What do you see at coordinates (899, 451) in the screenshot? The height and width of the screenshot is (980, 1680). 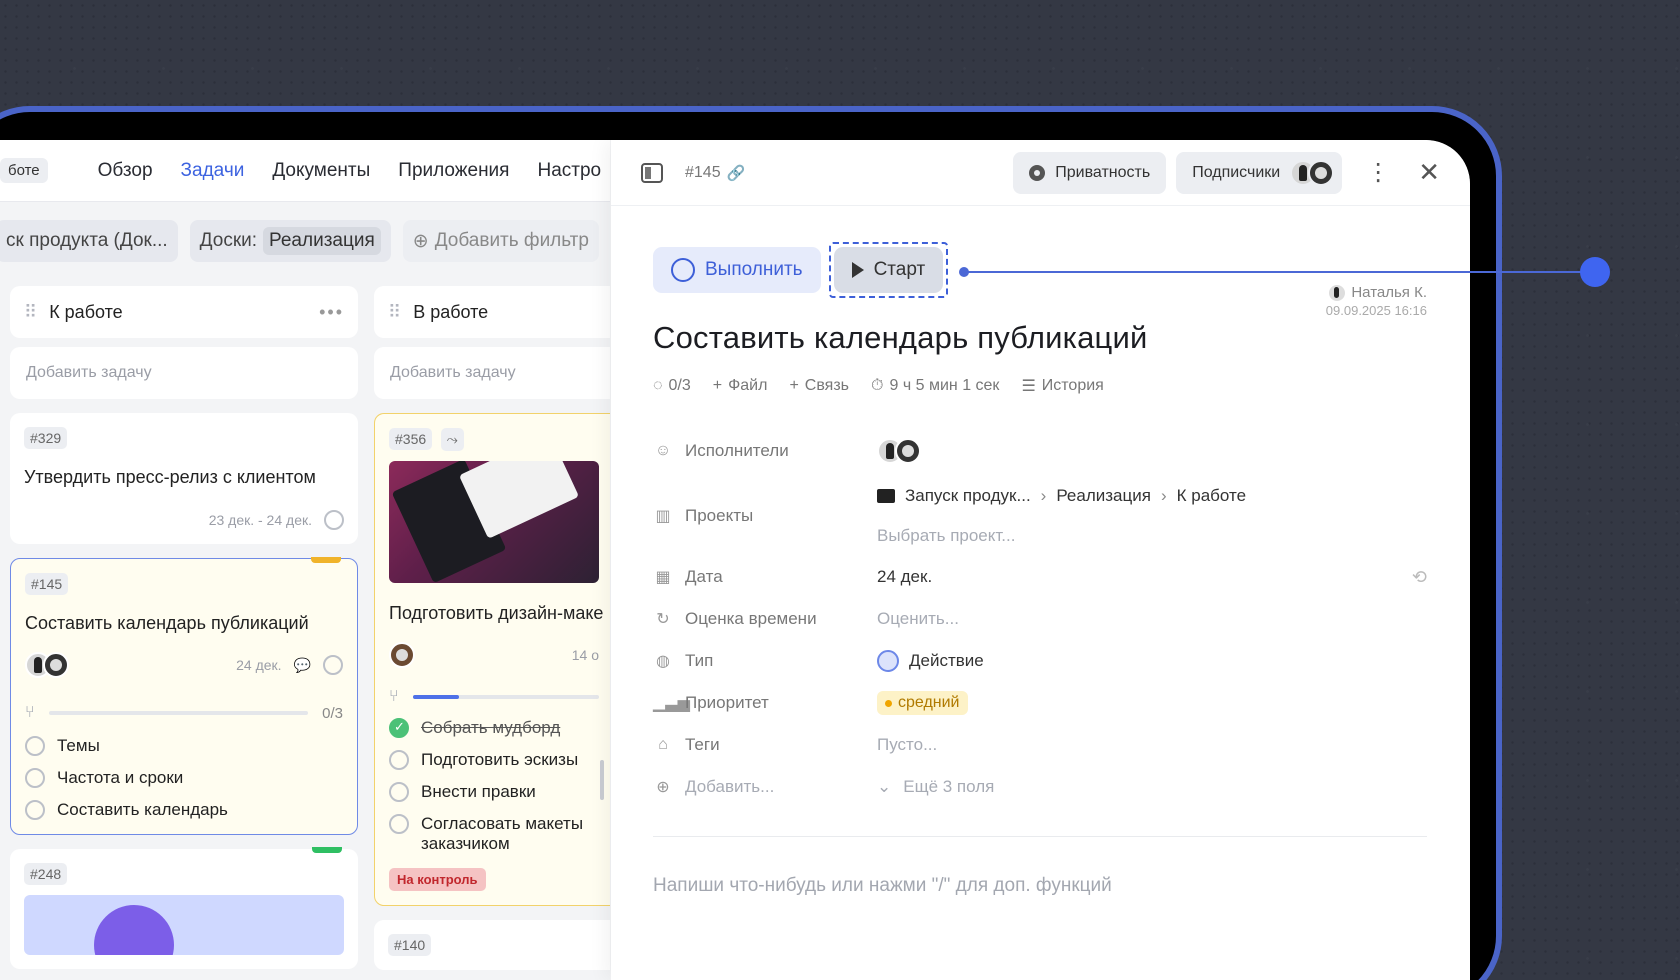 I see `assignee-avatars` at bounding box center [899, 451].